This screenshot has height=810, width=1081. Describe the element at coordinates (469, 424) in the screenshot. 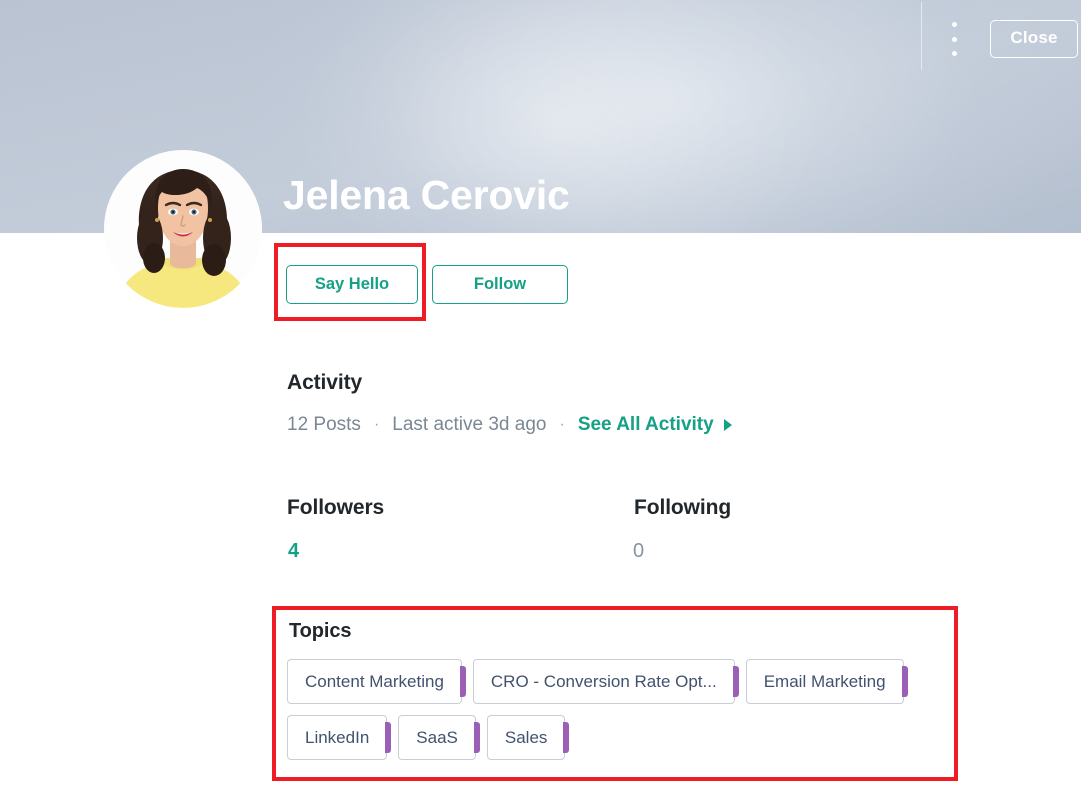

I see `activity-last-active: Last active 3d ago` at that location.